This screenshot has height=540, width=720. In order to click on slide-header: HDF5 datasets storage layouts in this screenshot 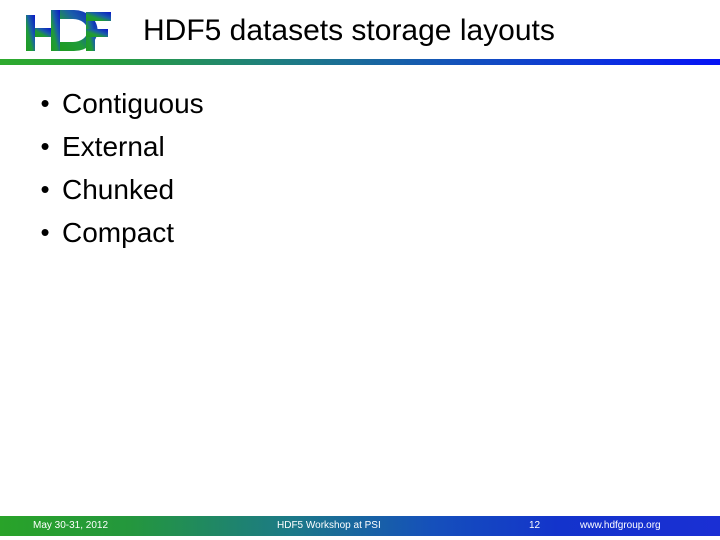, I will do `click(360, 30)`.